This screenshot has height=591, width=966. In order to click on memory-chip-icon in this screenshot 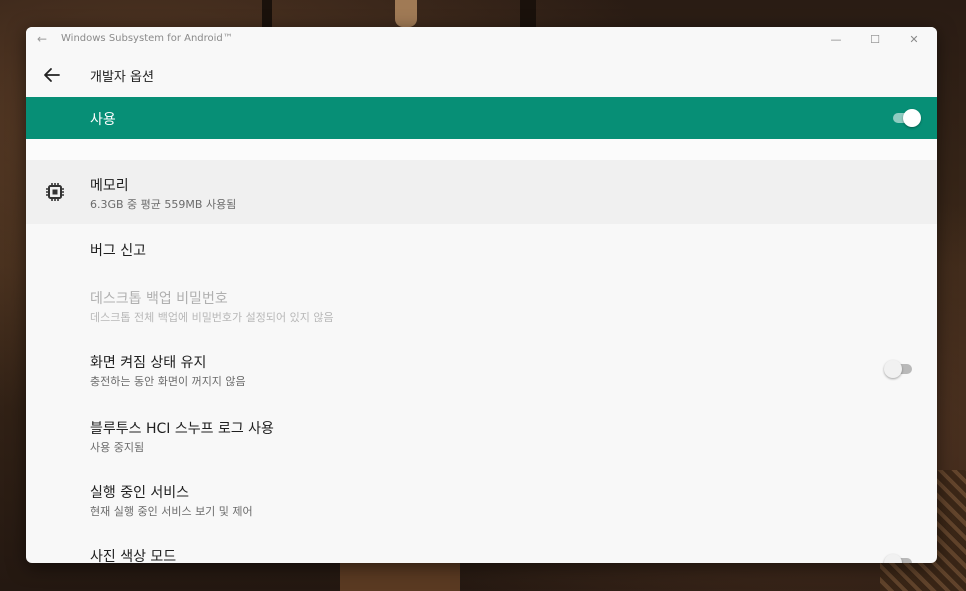, I will do `click(55, 192)`.